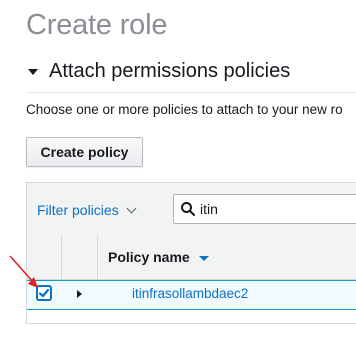 The image size is (356, 337). Describe the element at coordinates (203, 258) in the screenshot. I see `sort-caret-icon` at that location.